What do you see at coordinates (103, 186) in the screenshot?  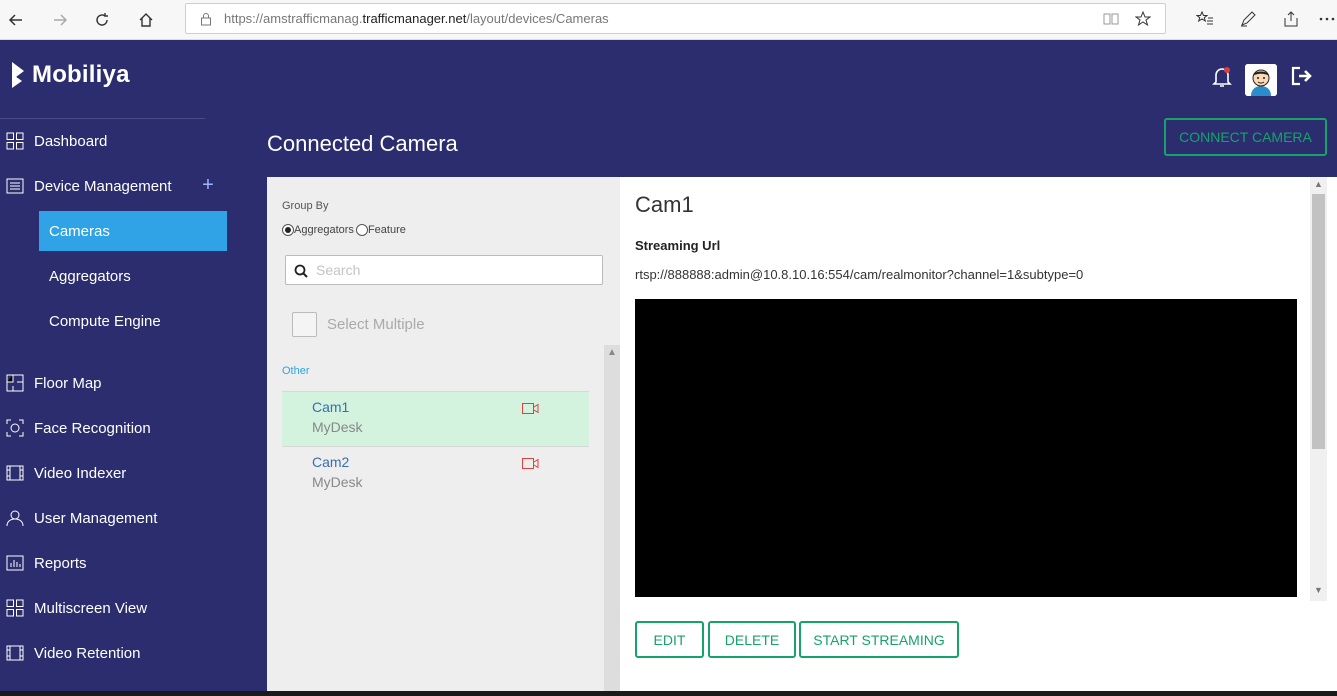 I see `sidebar-item-label: Device Management` at bounding box center [103, 186].